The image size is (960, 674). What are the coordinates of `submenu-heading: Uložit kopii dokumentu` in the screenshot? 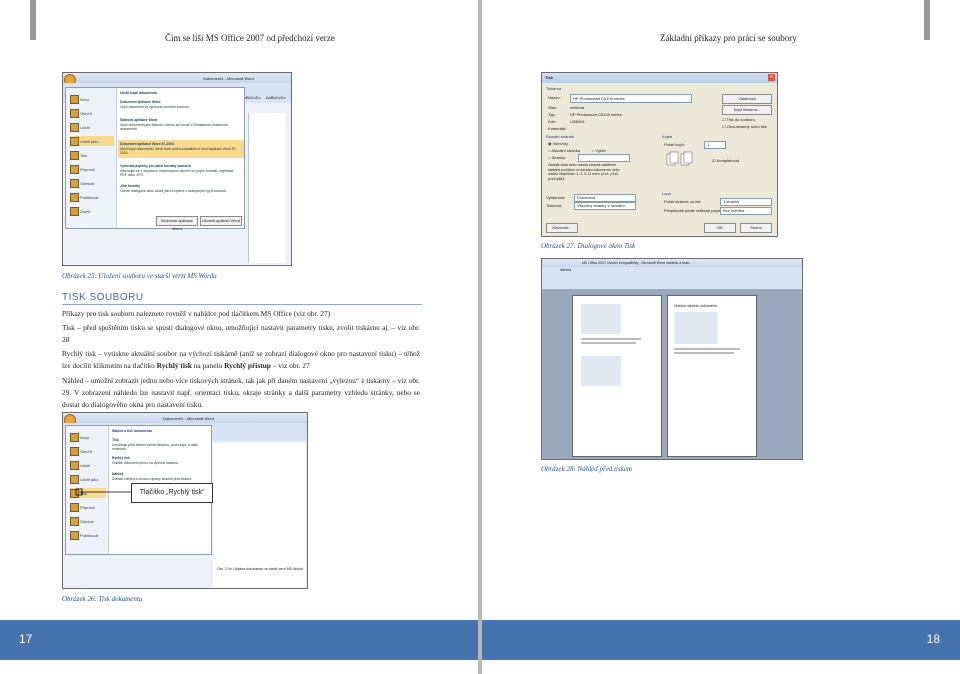 It's located at (139, 93).